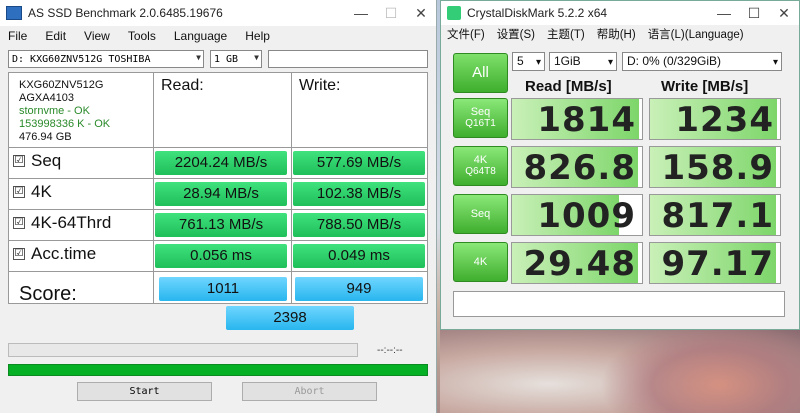  I want to click on seq-q16t1-read-value: 1814, so click(577, 119).